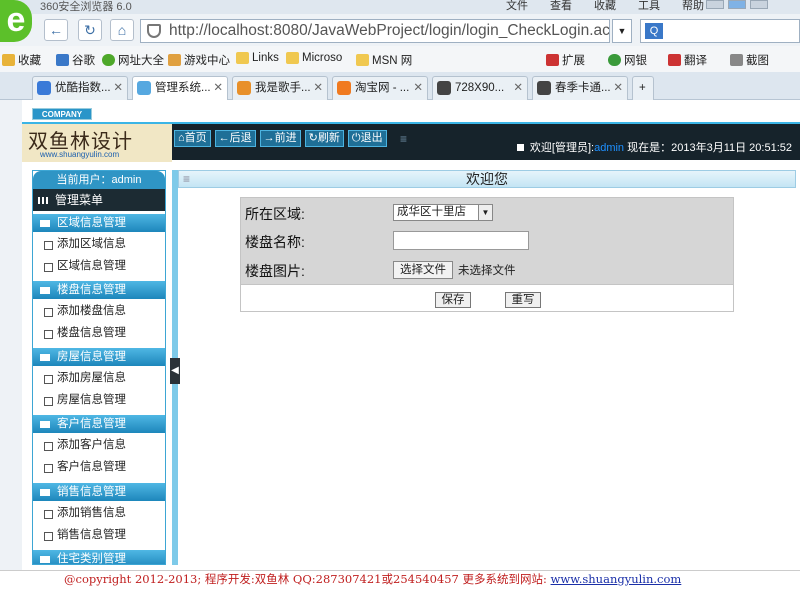 The height and width of the screenshot is (592, 800). What do you see at coordinates (520, 147) in the screenshot?
I see `square-icon` at bounding box center [520, 147].